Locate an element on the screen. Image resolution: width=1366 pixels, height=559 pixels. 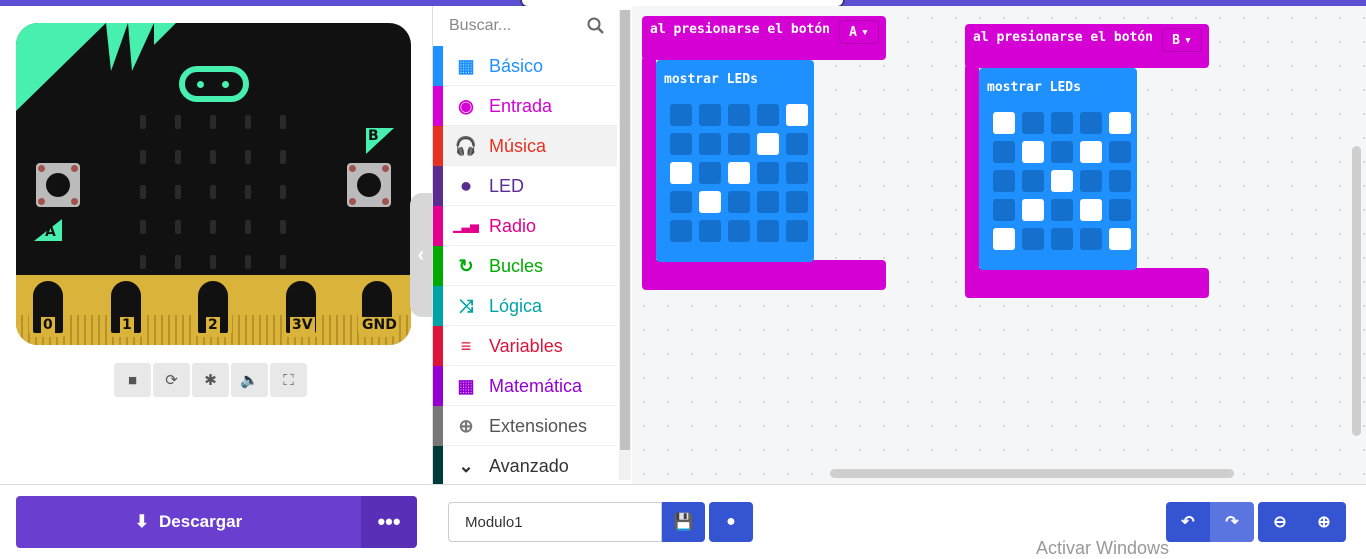
toolbox-category-matemática: ▦ Matemática is located at coordinates (525, 386).